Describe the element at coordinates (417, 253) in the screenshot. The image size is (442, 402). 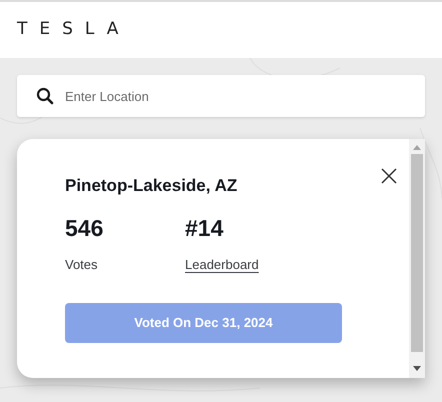
I see `scrollbar-thumb` at that location.